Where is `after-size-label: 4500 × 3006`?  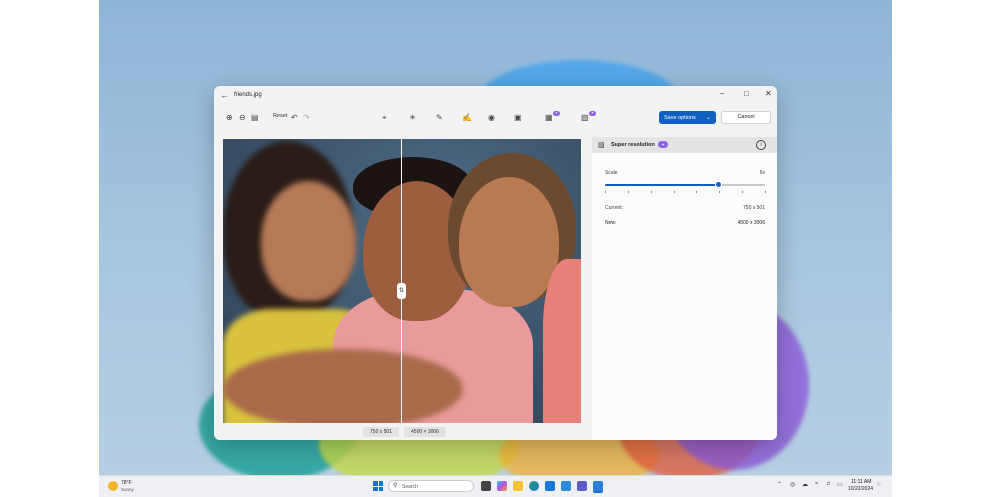
after-size-label: 4500 × 3006 is located at coordinates (425, 432).